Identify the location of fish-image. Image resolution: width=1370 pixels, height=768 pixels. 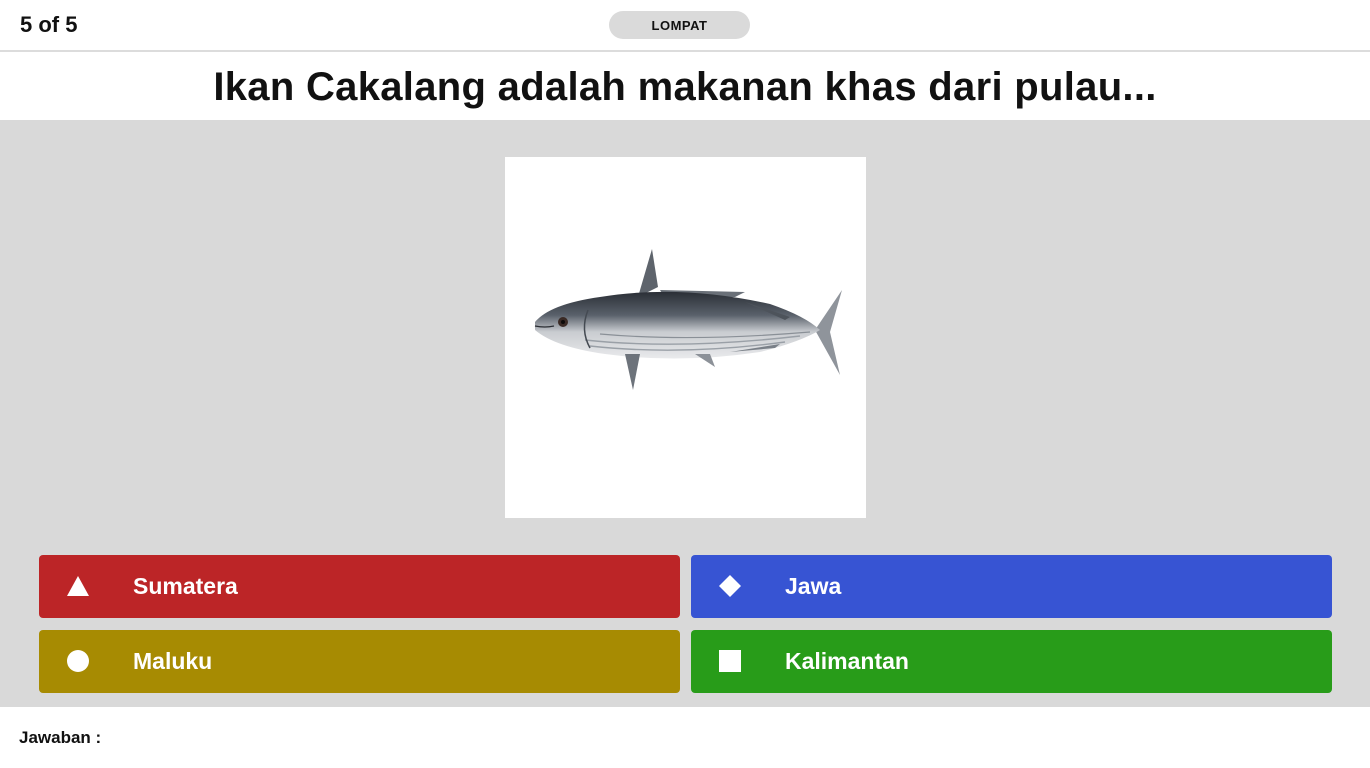
(688, 319).